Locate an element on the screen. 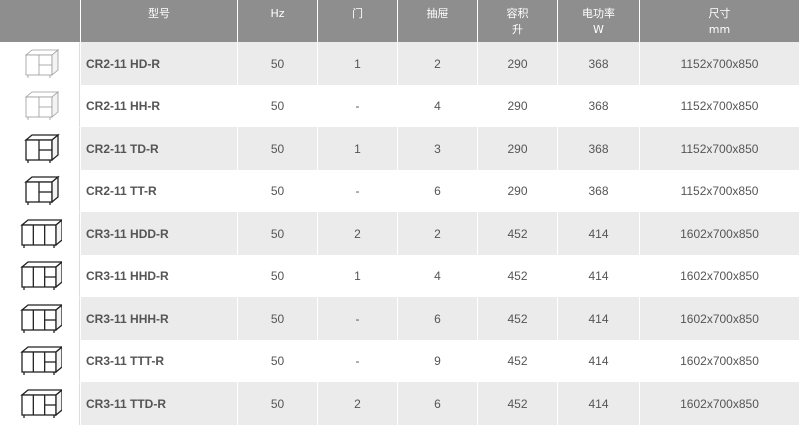  table-row: CR2-11 HD-R 50 1 2 290 368 1152x700x850 is located at coordinates (399, 63).